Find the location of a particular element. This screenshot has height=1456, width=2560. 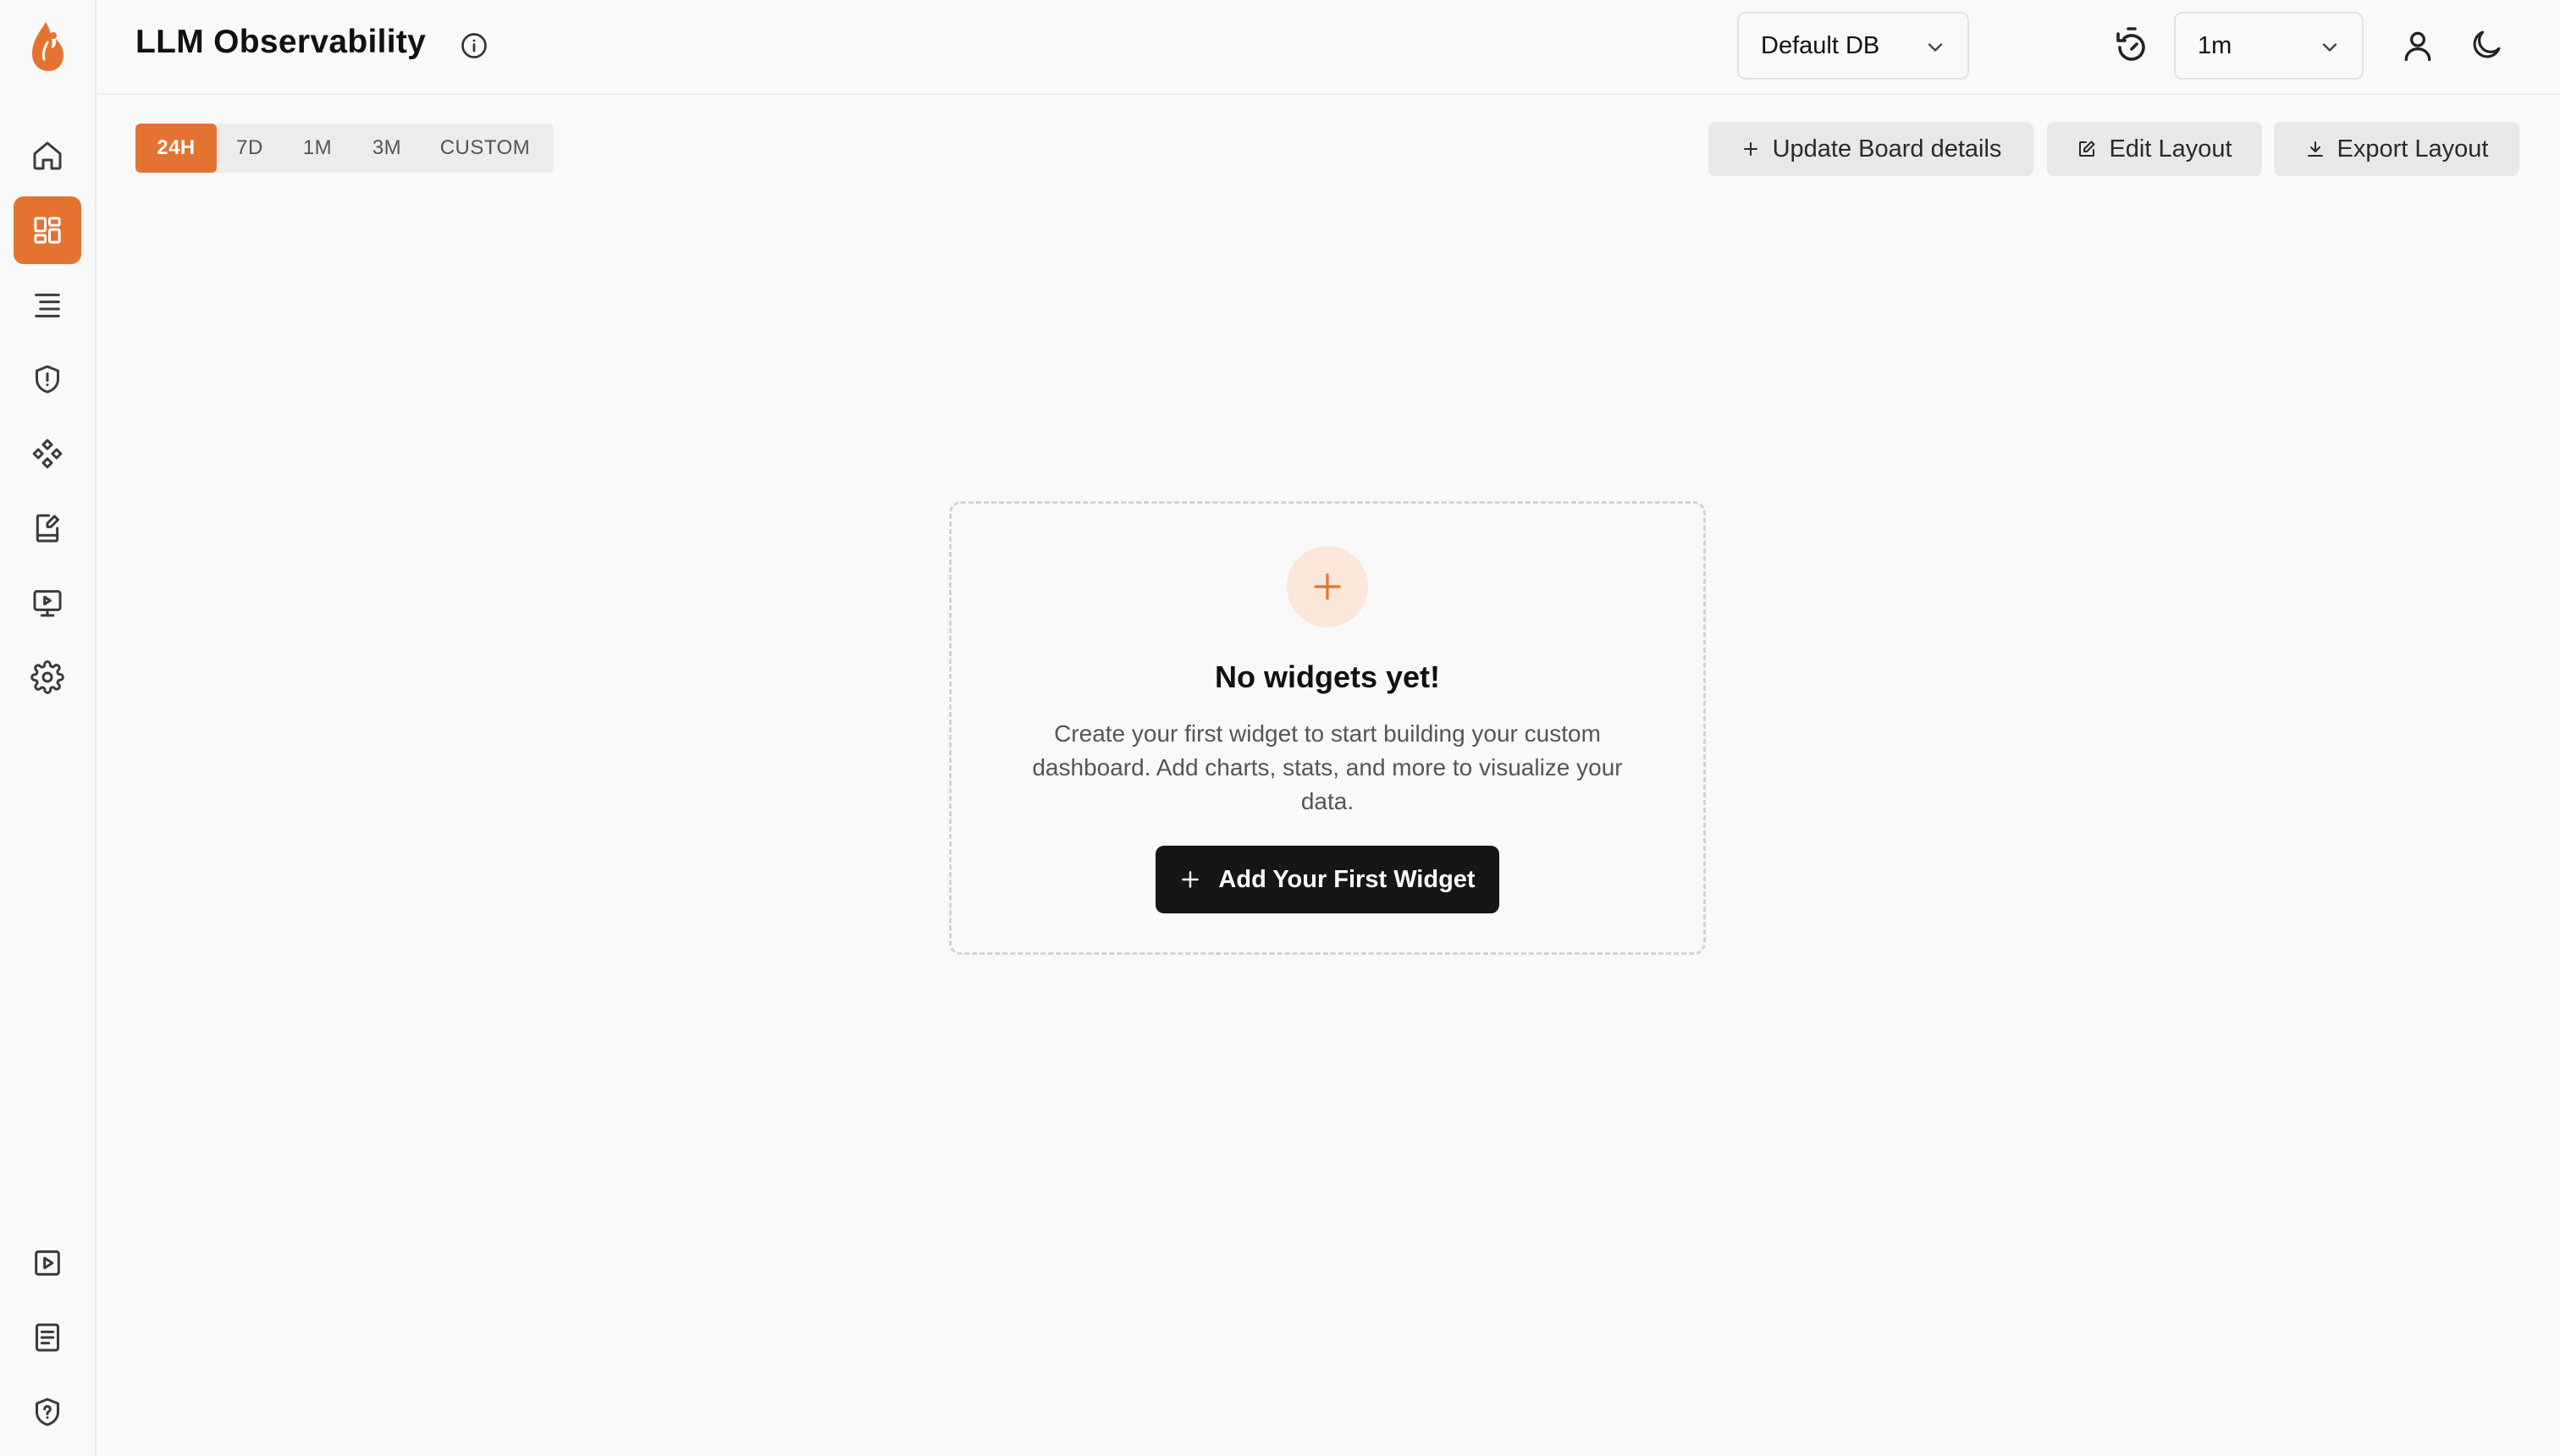

sidebar-item-vault is located at coordinates (47, 603).